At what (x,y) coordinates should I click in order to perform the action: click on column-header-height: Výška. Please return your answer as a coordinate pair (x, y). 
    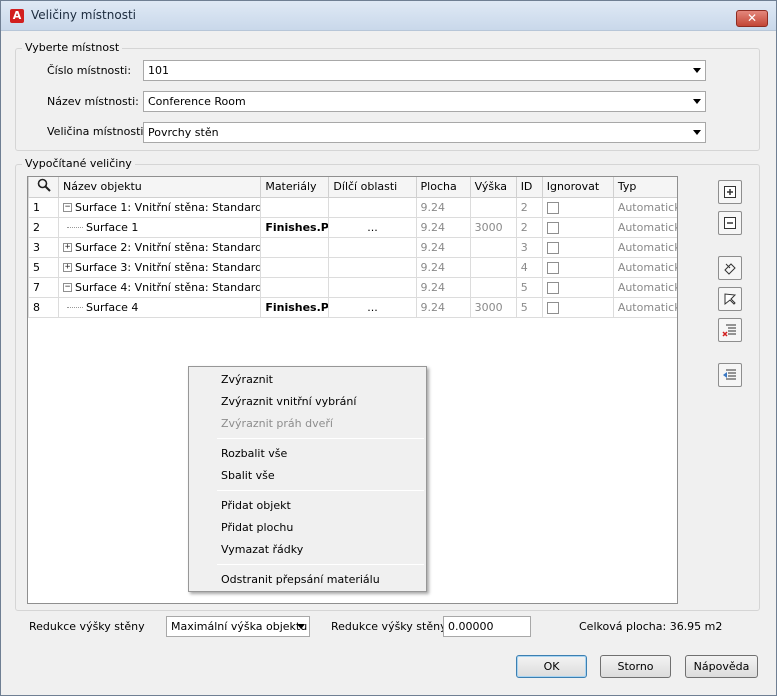
    Looking at the image, I should click on (493, 187).